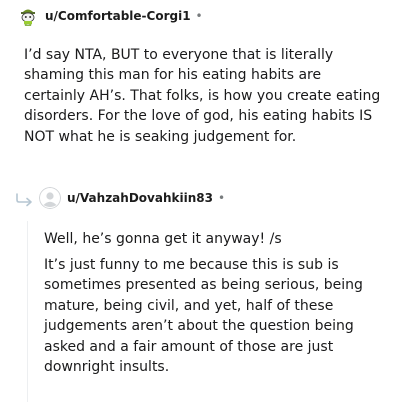 Image resolution: width=400 pixels, height=402 pixels. I want to click on comment-header: u/Comfortable-Corgi1 •, so click(110, 16).